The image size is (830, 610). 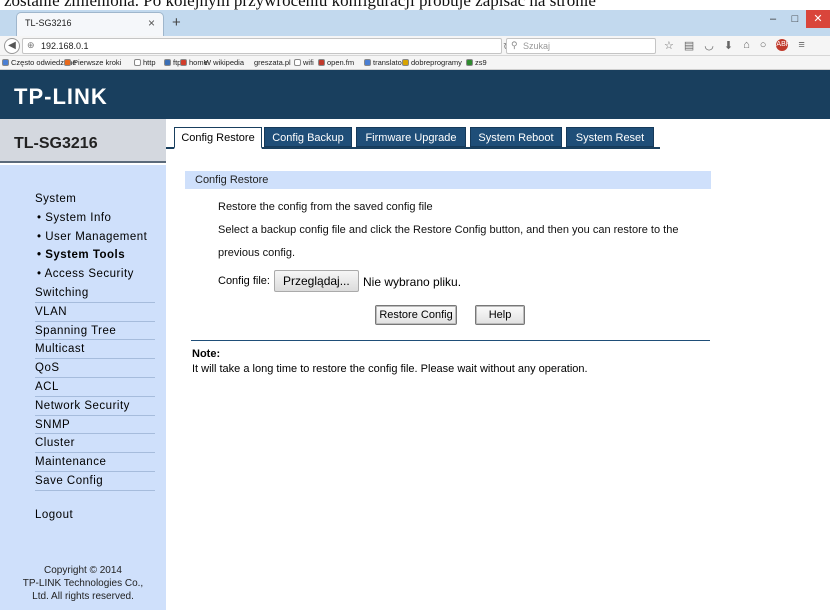 What do you see at coordinates (95, 293) in the screenshot?
I see `sidebar-item: Switching` at bounding box center [95, 293].